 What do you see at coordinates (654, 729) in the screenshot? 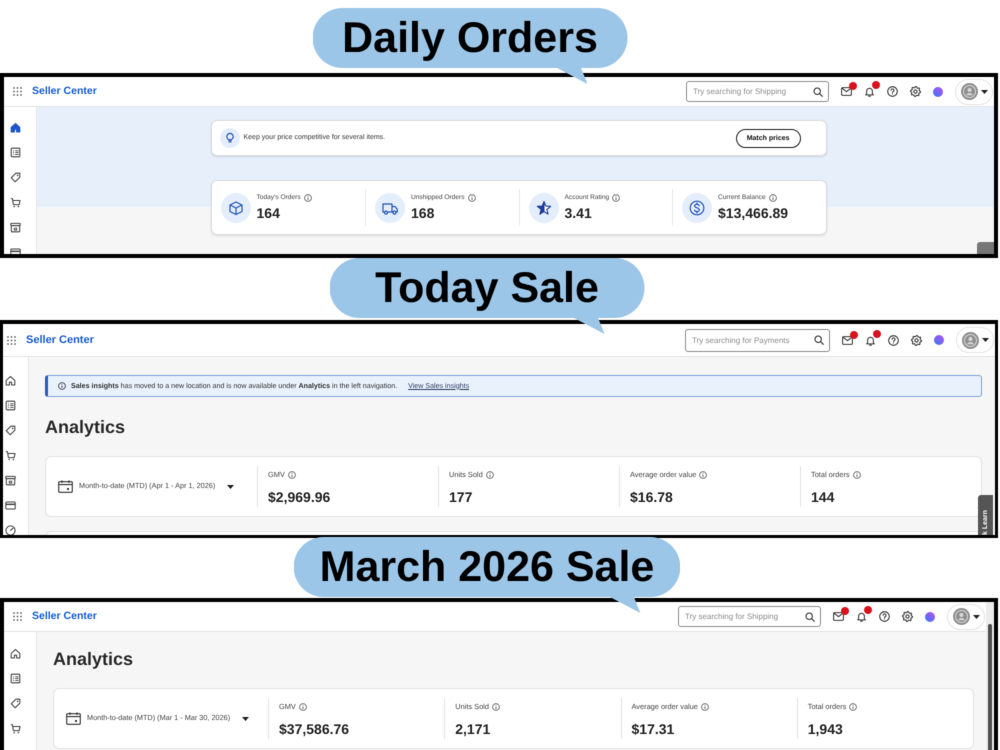
I see `metric-value: $17.31` at bounding box center [654, 729].